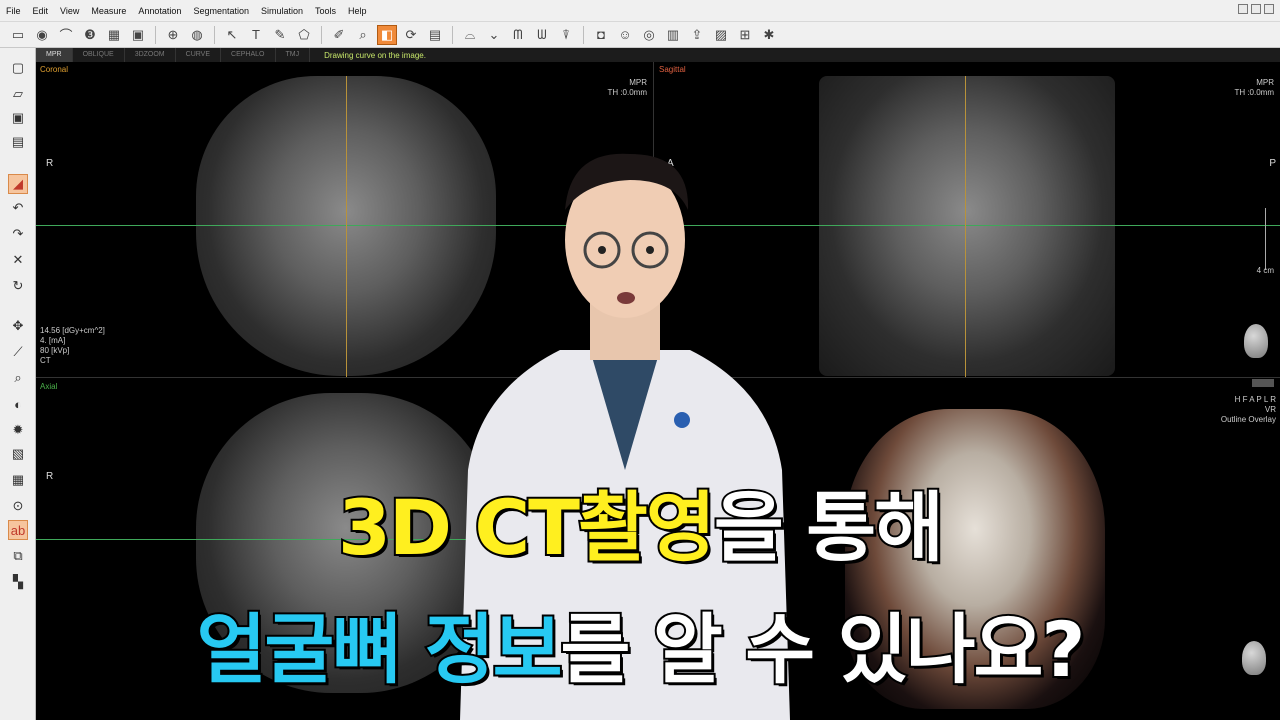  I want to click on orientation-right-marker: R, so click(50, 163).